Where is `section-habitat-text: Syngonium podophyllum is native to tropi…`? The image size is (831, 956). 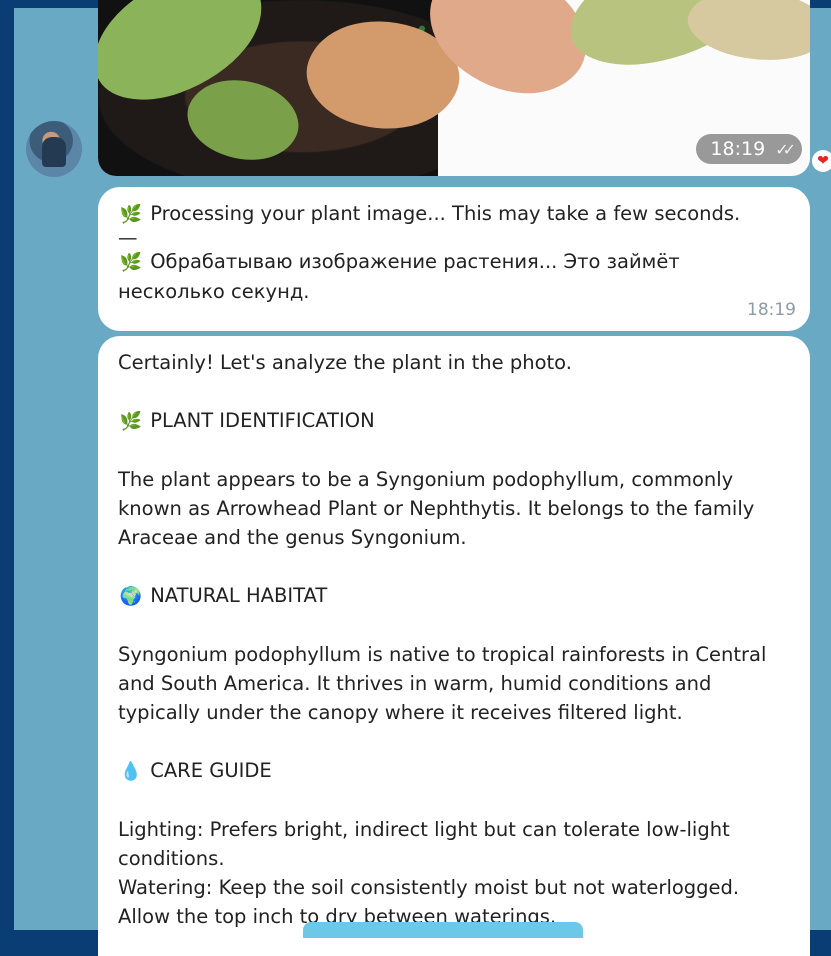
section-habitat-text: Syngonium podophyllum is native to tropi… is located at coordinates (442, 683).